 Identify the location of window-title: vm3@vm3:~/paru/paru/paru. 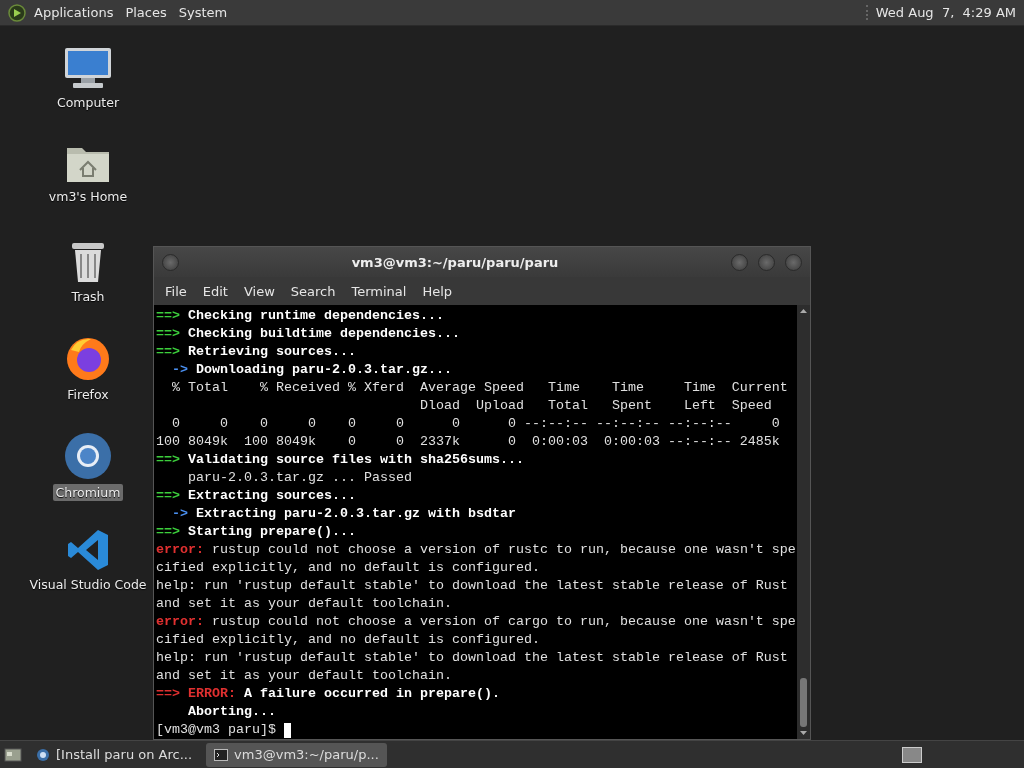
(455, 262).